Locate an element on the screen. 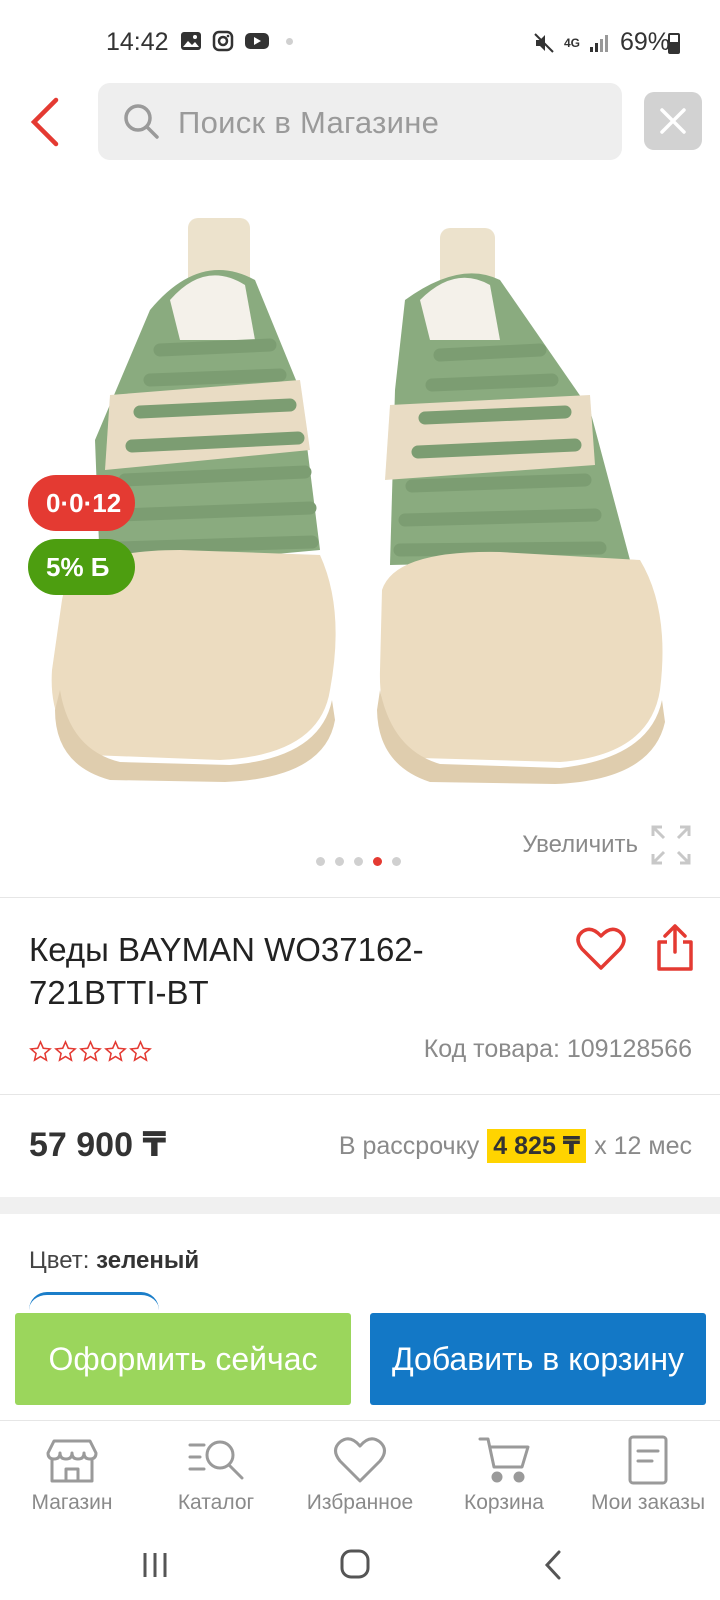 The width and height of the screenshot is (720, 1600). nav-item-cart: Корзина is located at coordinates (504, 1477).